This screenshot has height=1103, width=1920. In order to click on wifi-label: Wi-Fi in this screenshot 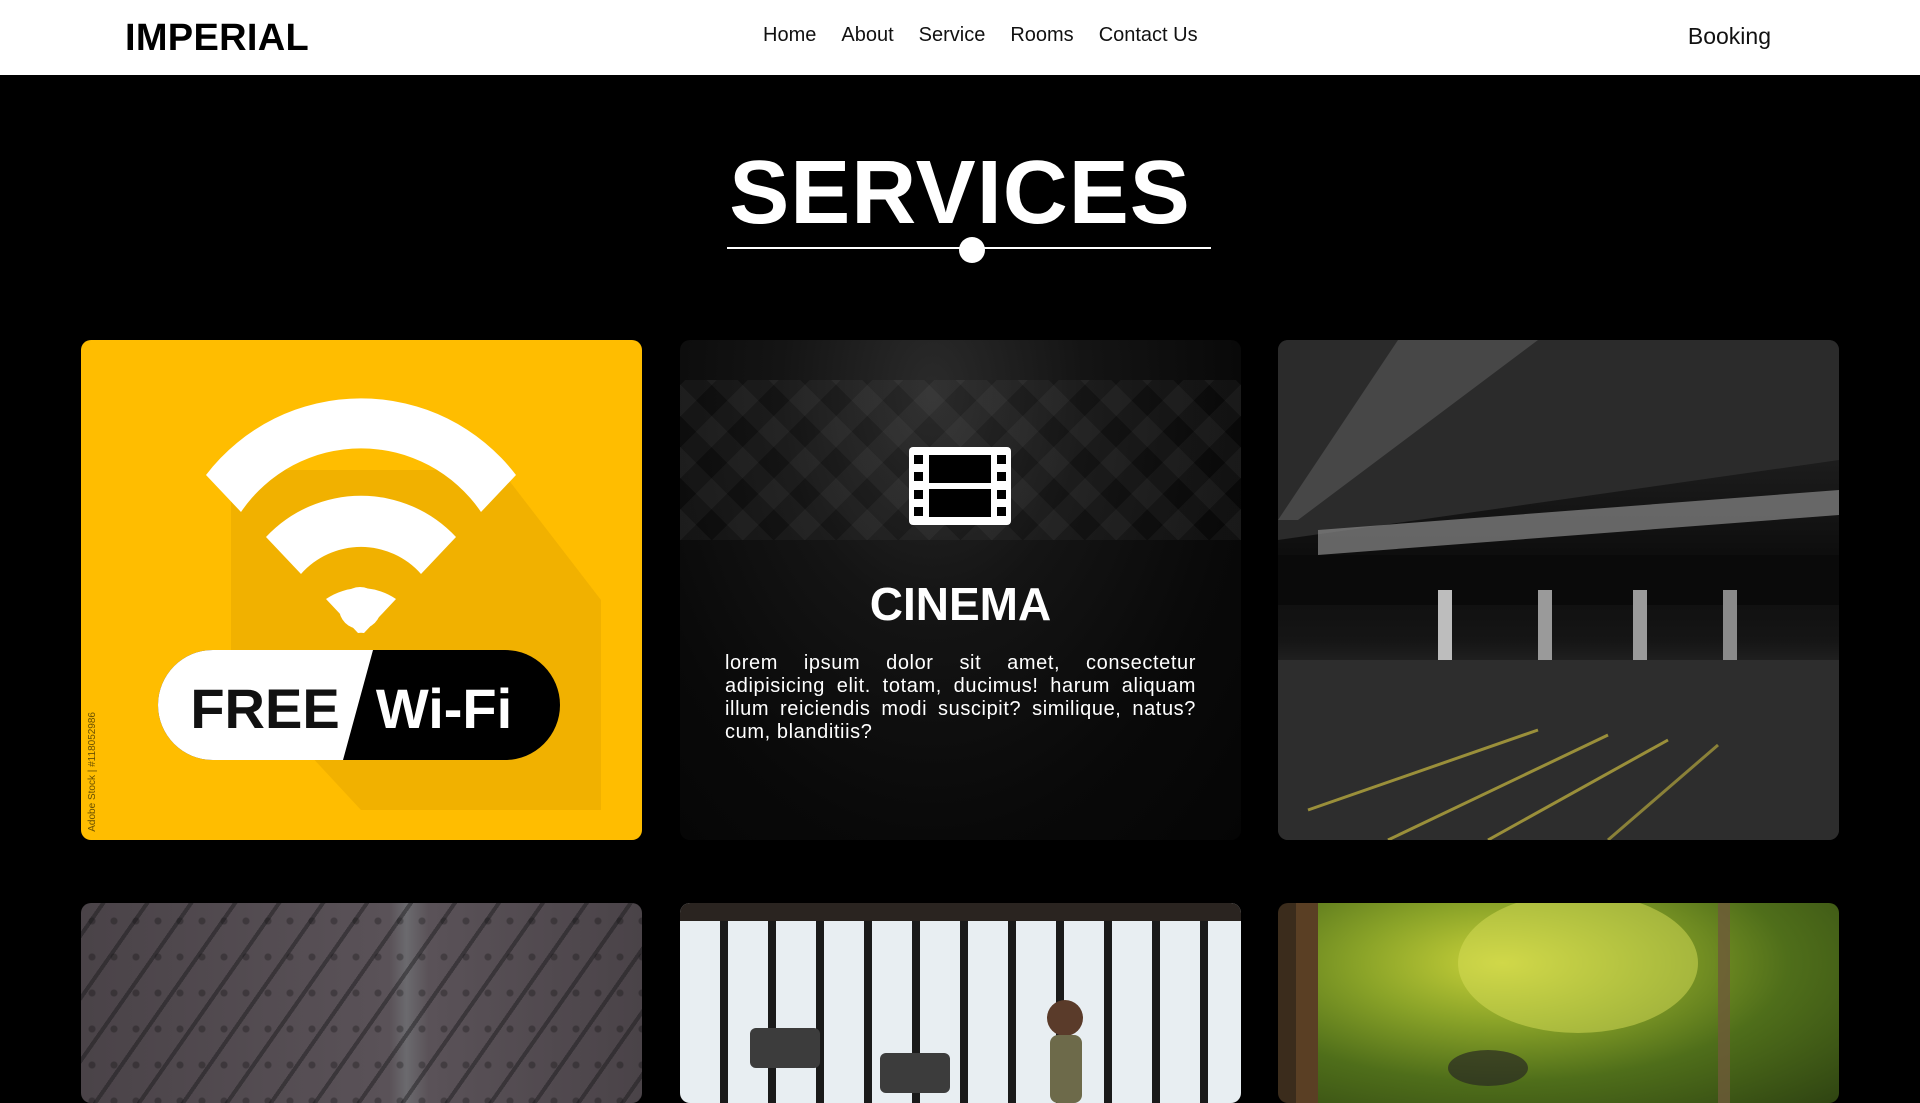, I will do `click(444, 708)`.